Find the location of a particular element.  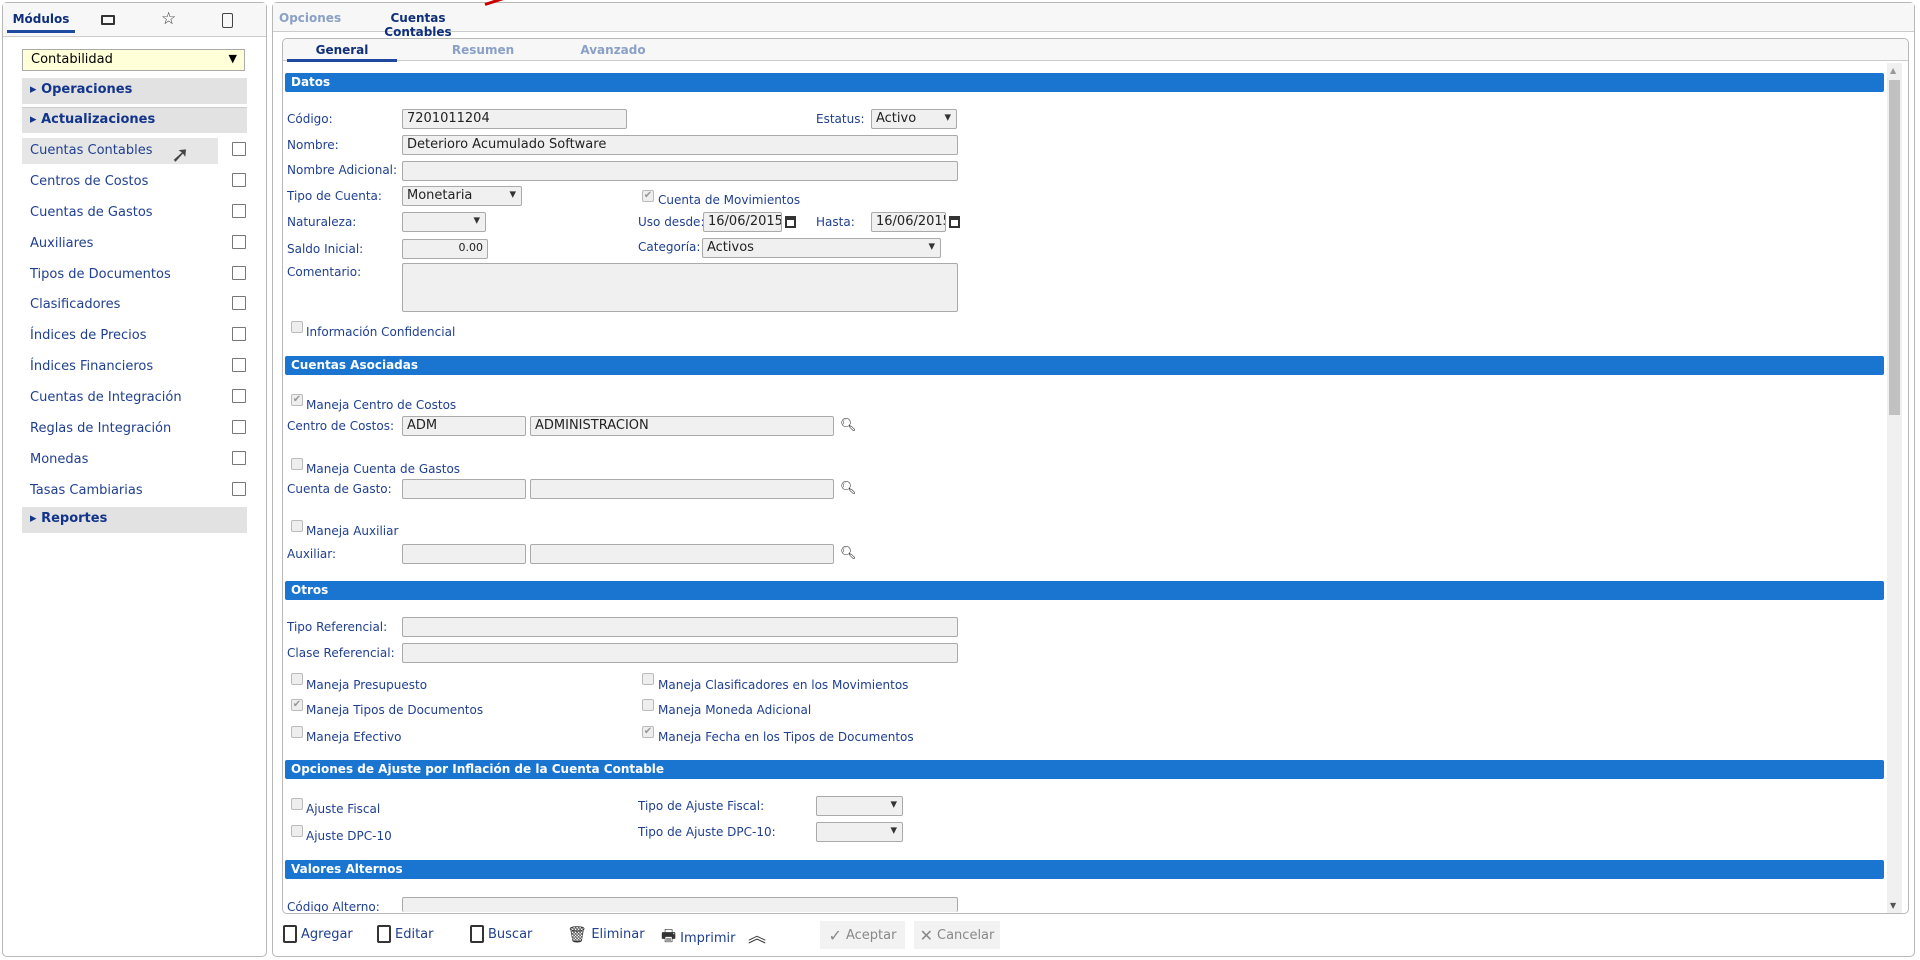

codigo-input: 7201011204 is located at coordinates (514, 119).